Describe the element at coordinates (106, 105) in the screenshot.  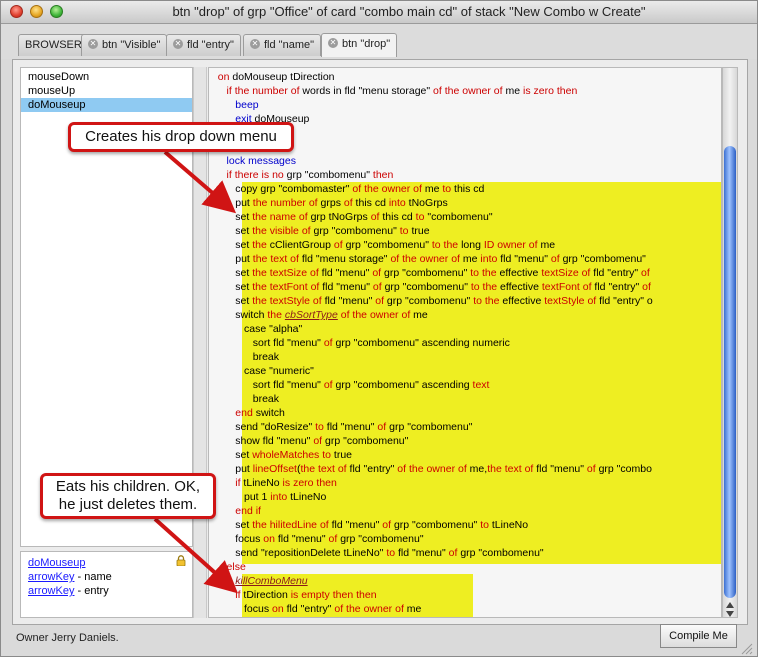
I see `handler-item-domouseup: doMouseup` at that location.